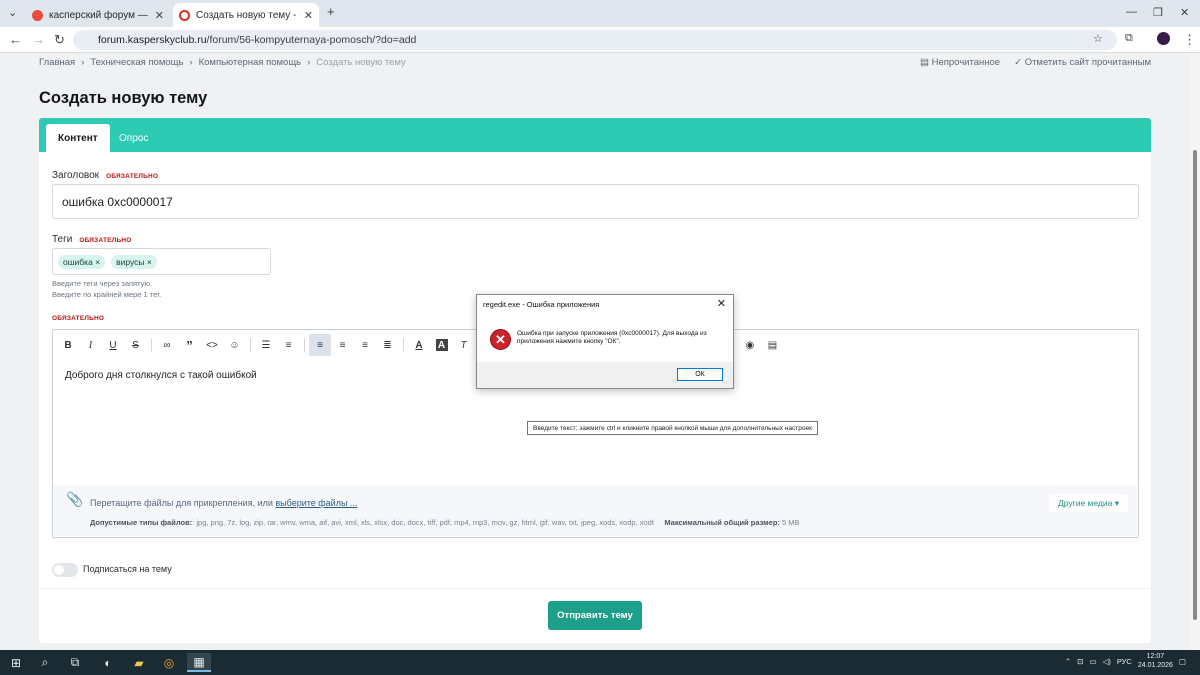 The width and height of the screenshot is (1200, 675). Describe the element at coordinates (102, 283) in the screenshot. I see `tags-hint: Введите теги через запятую.` at that location.